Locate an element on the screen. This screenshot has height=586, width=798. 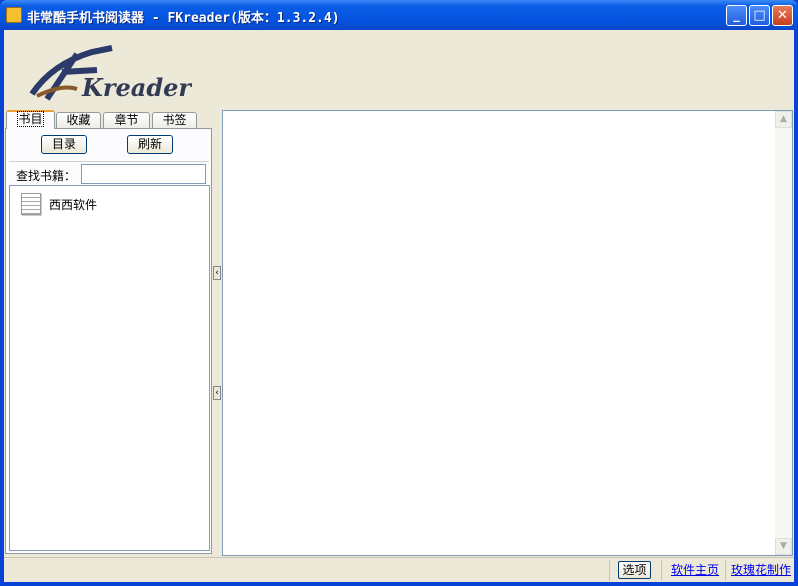
tab-bookmarks: 书签 is located at coordinates (174, 120).